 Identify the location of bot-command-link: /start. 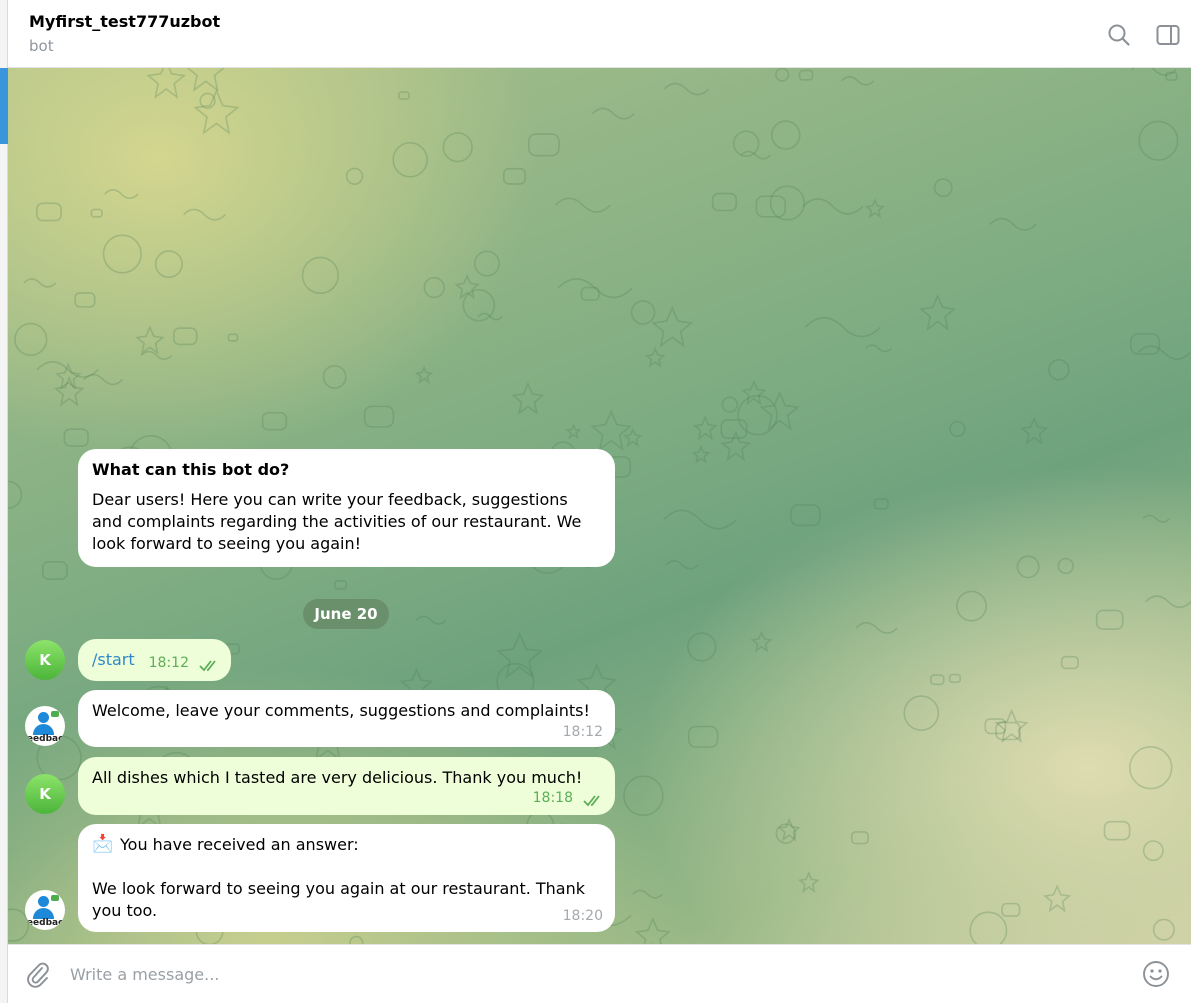
(113, 660).